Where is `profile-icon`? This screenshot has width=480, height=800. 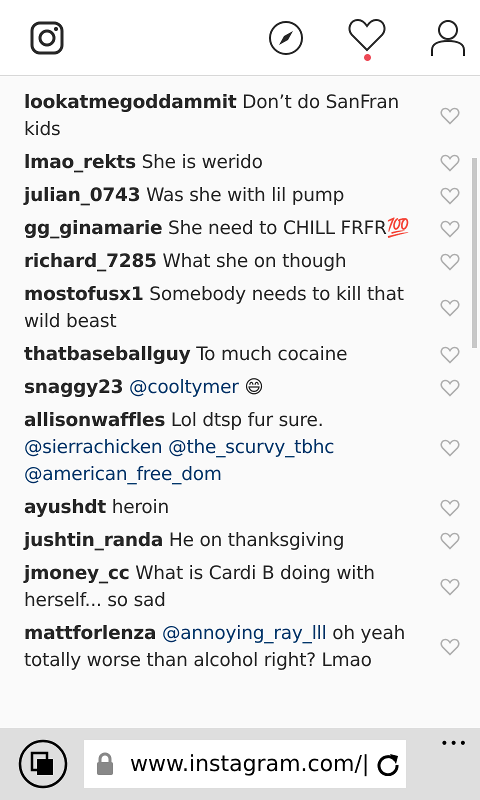
profile-icon is located at coordinates (448, 37).